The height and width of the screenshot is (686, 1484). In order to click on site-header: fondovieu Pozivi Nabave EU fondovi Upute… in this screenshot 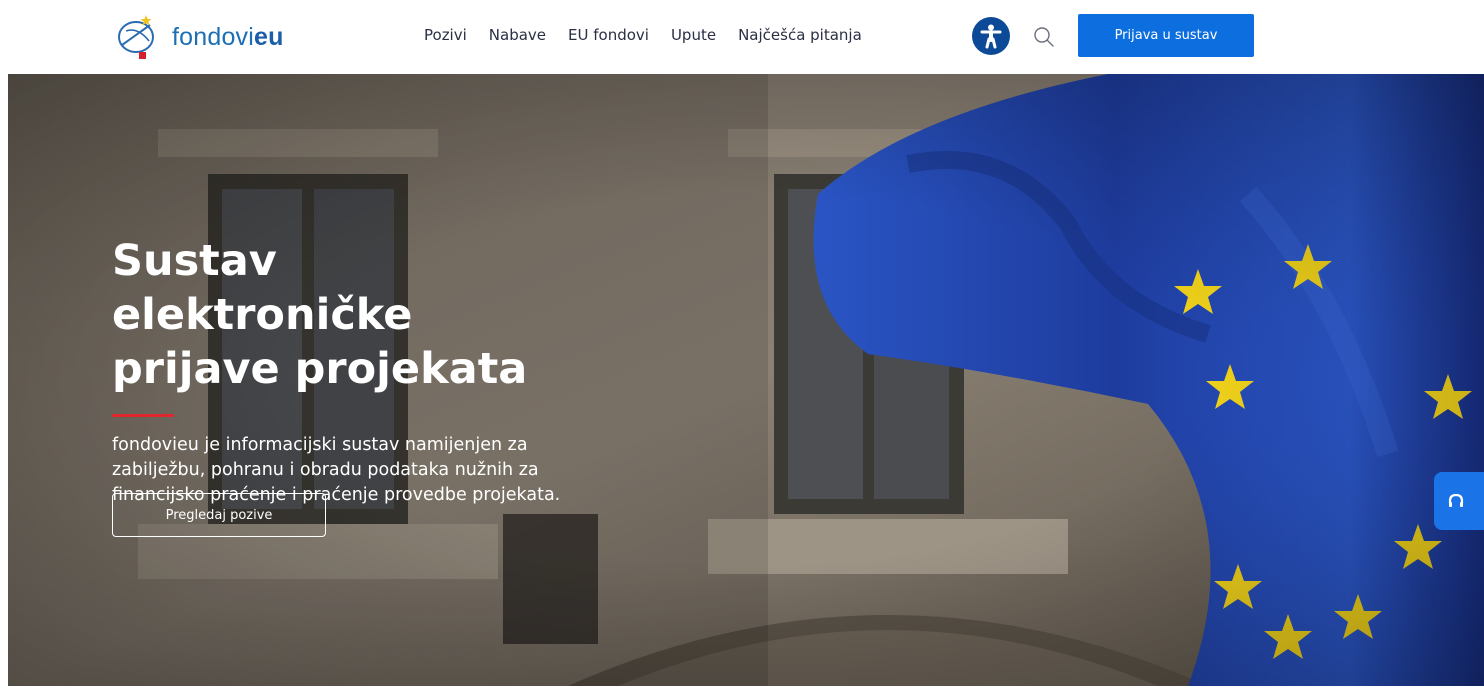, I will do `click(742, 37)`.